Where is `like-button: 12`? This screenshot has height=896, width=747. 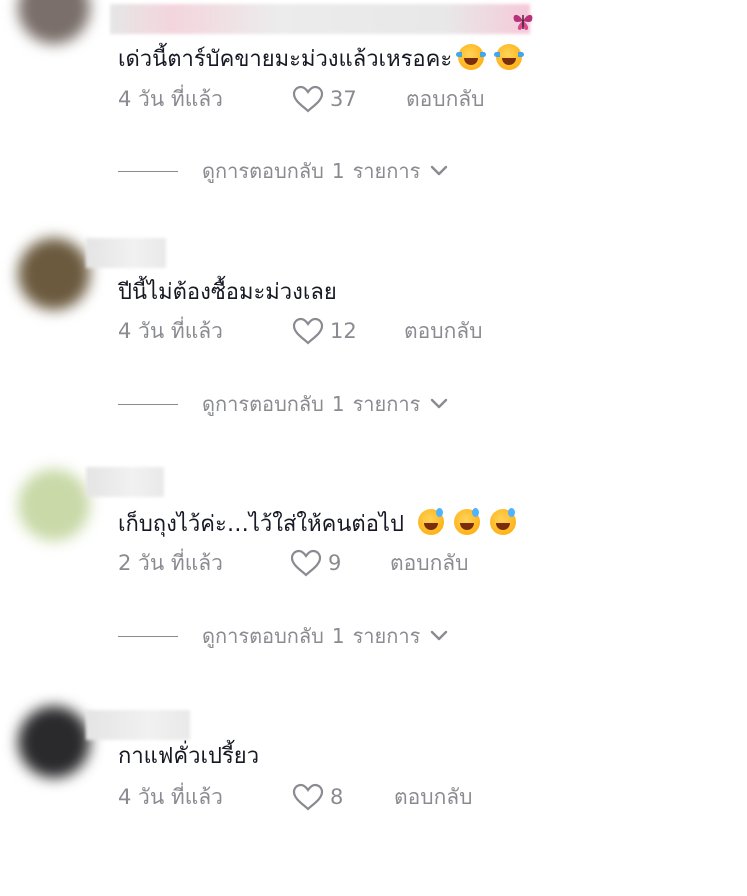
like-button: 12 is located at coordinates (324, 331).